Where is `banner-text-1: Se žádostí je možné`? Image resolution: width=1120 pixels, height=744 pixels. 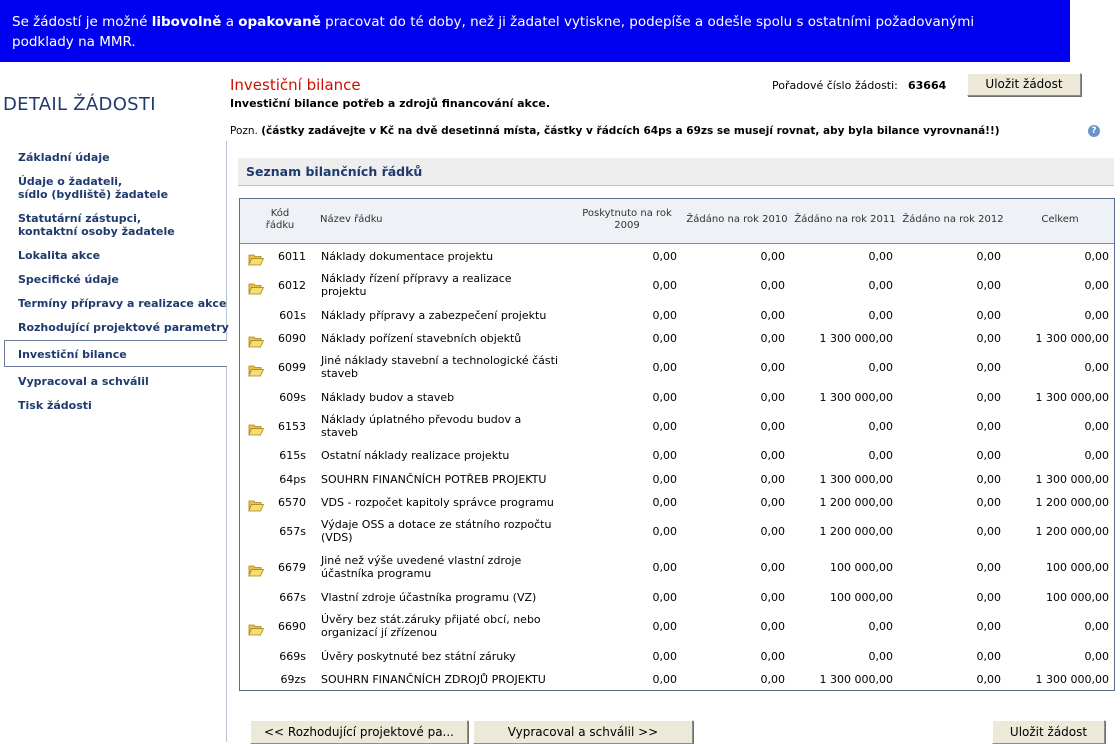
banner-text-1: Se žádostí je možné is located at coordinates (82, 22).